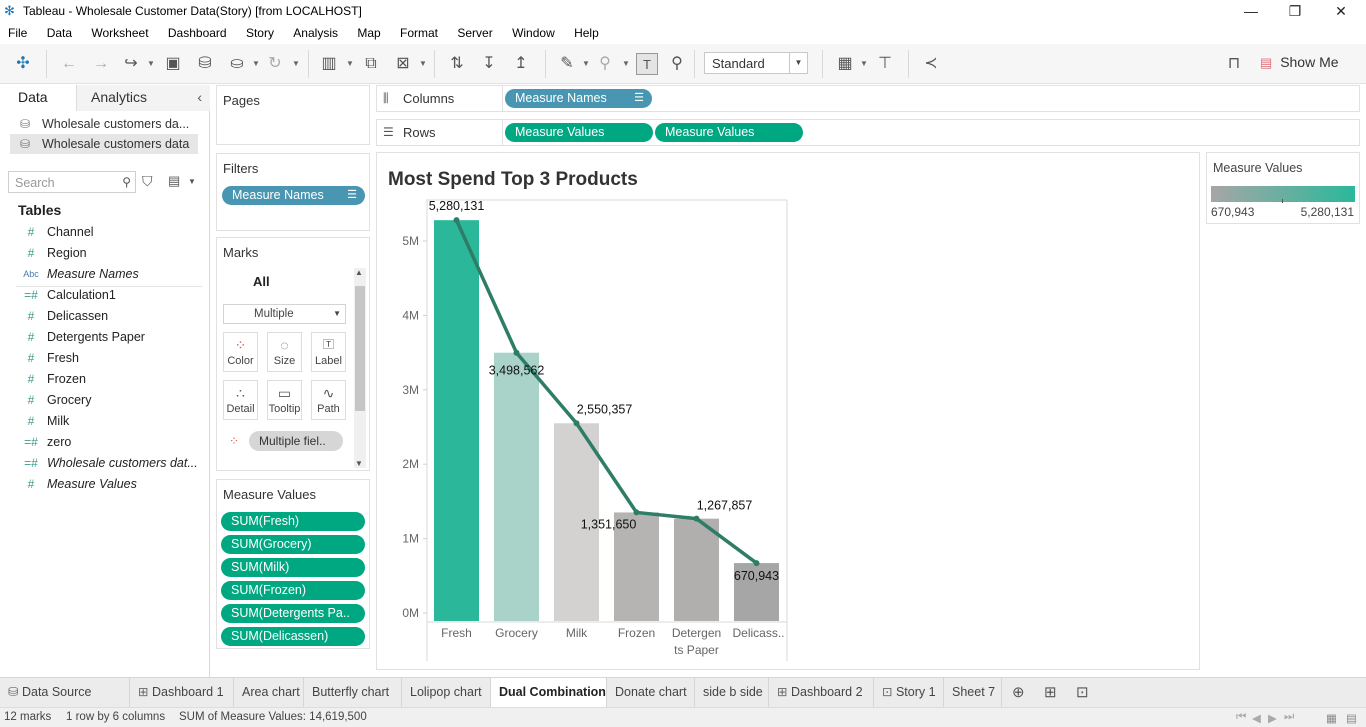  I want to click on refresh-dropdown-icon: ▼, so click(296, 64).